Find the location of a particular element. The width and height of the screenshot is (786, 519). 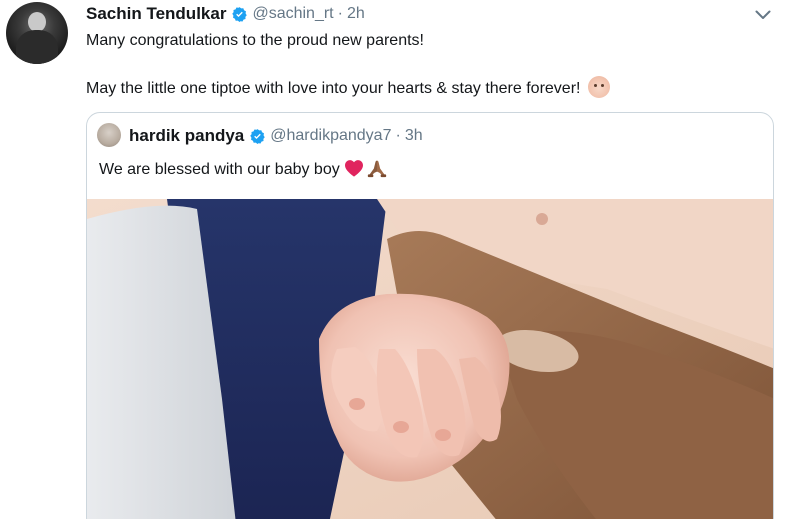

quoted-author-display-name: hardik pandya is located at coordinates (187, 135).